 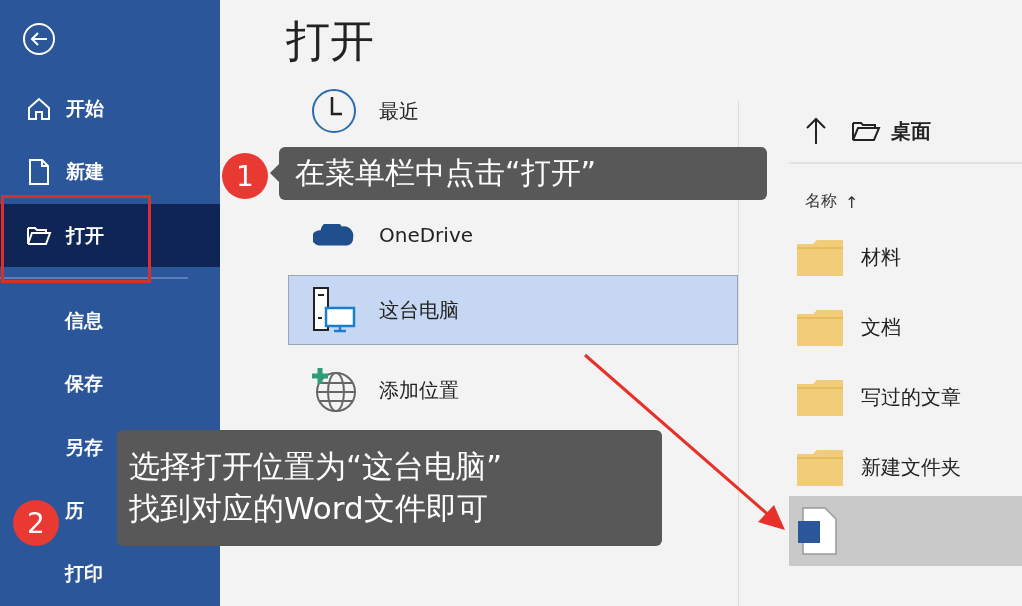 What do you see at coordinates (905, 531) in the screenshot?
I see `file-row` at bounding box center [905, 531].